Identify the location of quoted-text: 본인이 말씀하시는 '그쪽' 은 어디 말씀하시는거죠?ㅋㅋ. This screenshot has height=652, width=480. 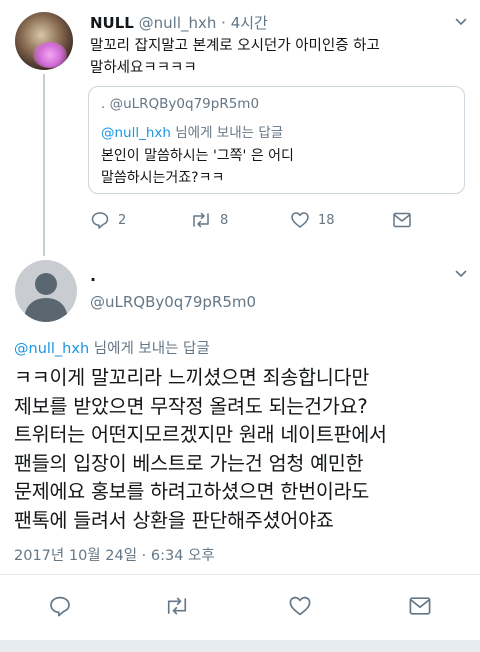
(197, 167).